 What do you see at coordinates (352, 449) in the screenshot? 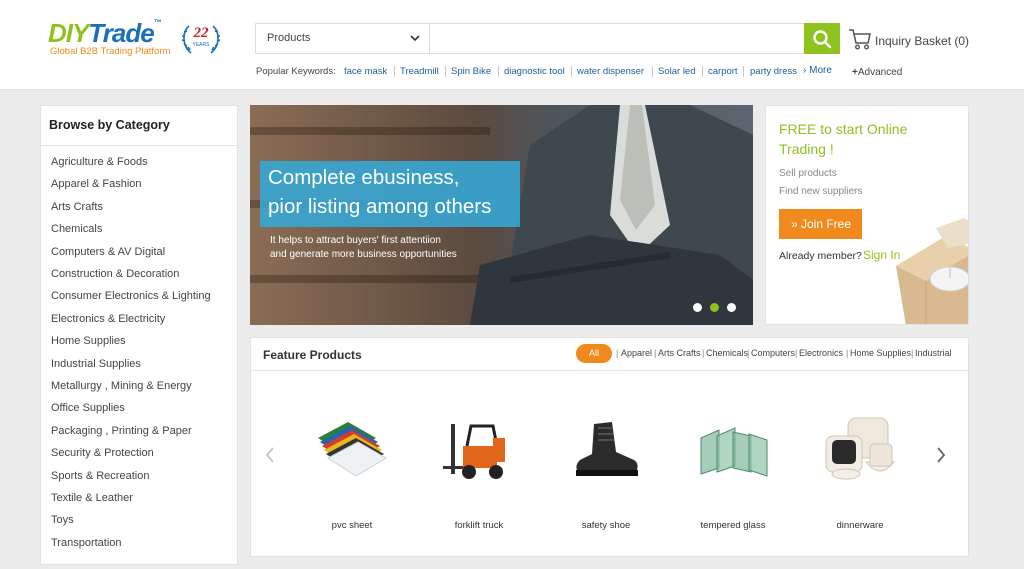
I see `pvc-sheet-image` at bounding box center [352, 449].